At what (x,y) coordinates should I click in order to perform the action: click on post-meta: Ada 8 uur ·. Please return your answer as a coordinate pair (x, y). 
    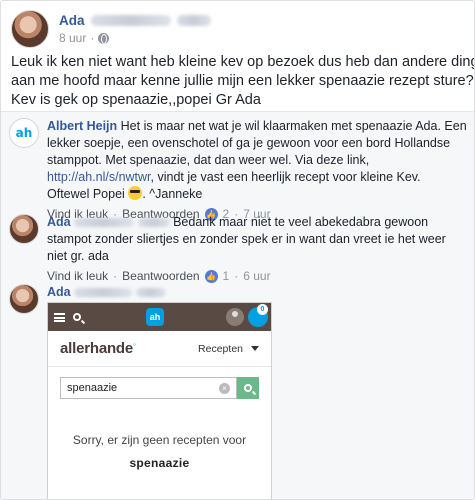
    Looking at the image, I should click on (135, 29).